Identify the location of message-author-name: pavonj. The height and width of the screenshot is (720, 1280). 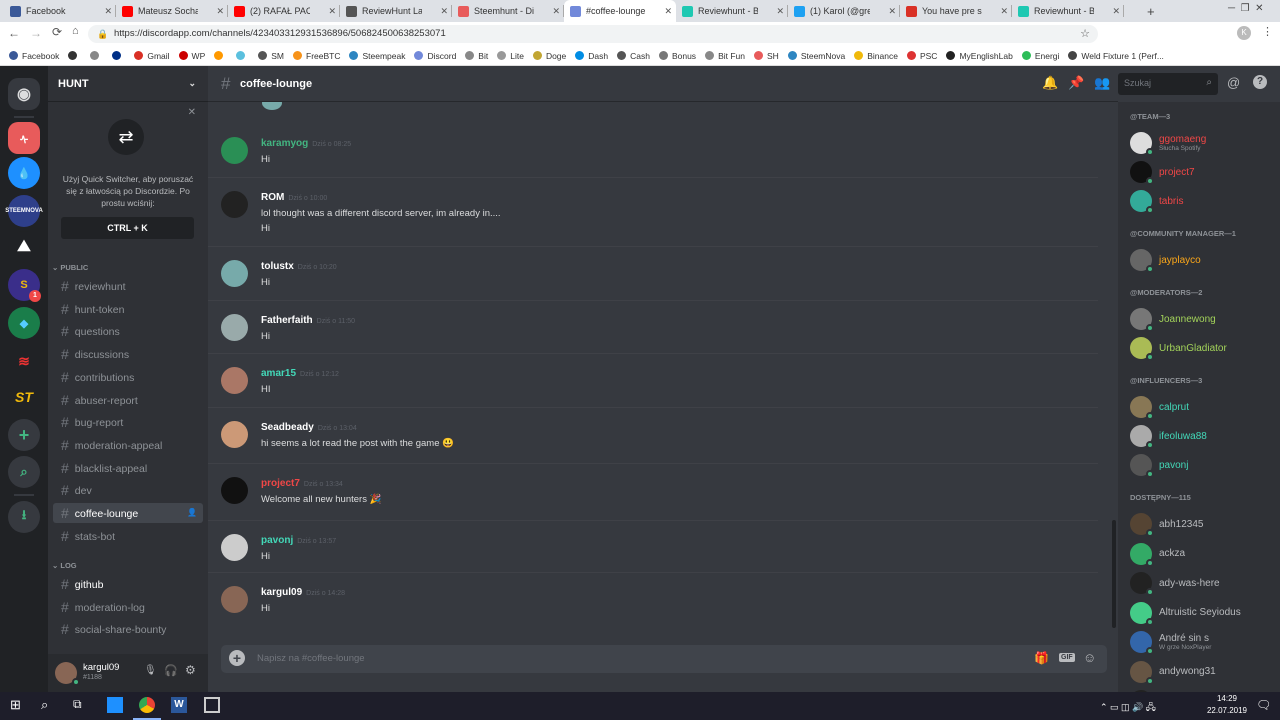
(277, 540).